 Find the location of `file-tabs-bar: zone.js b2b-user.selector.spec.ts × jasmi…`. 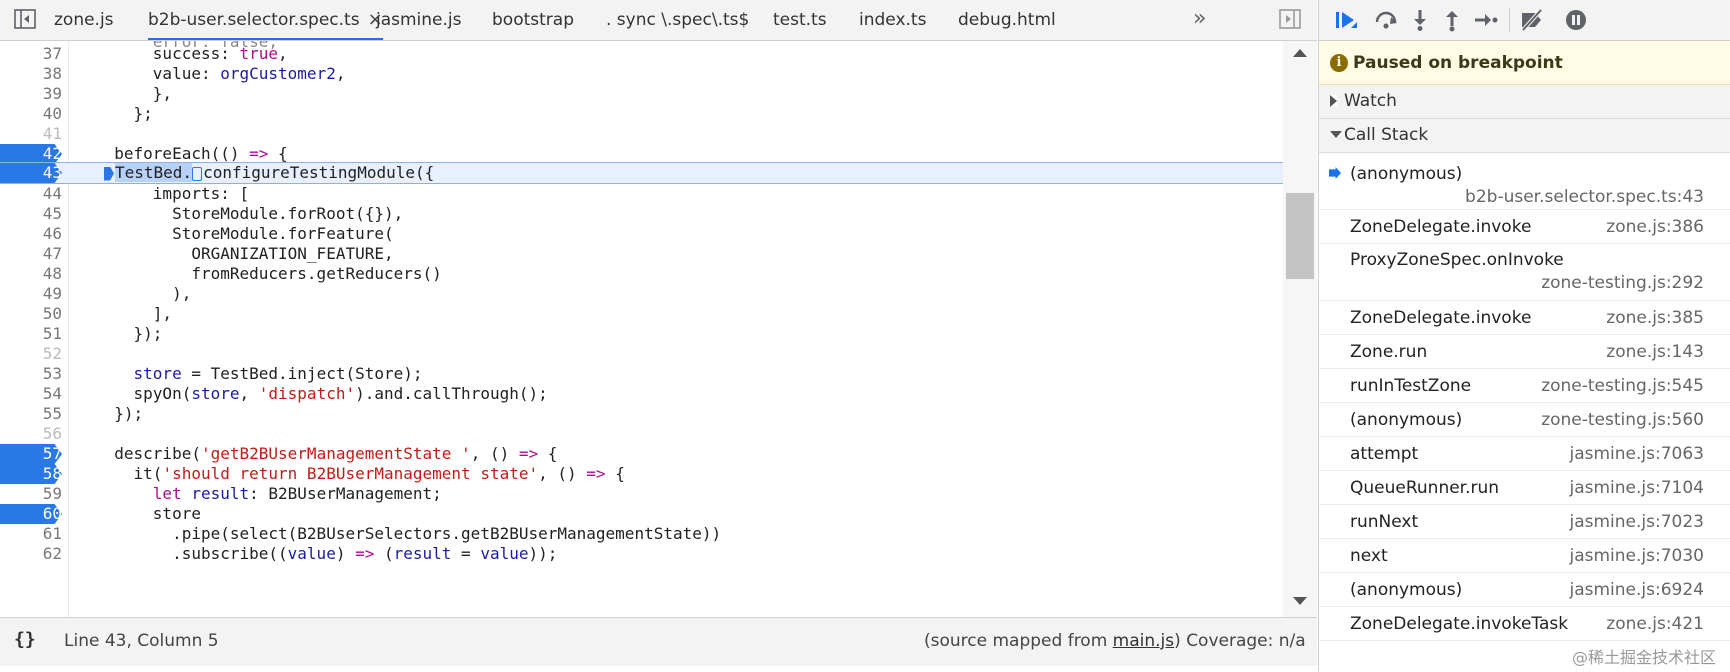

file-tabs-bar: zone.js b2b-user.selector.spec.ts × jasmi… is located at coordinates (658, 20).